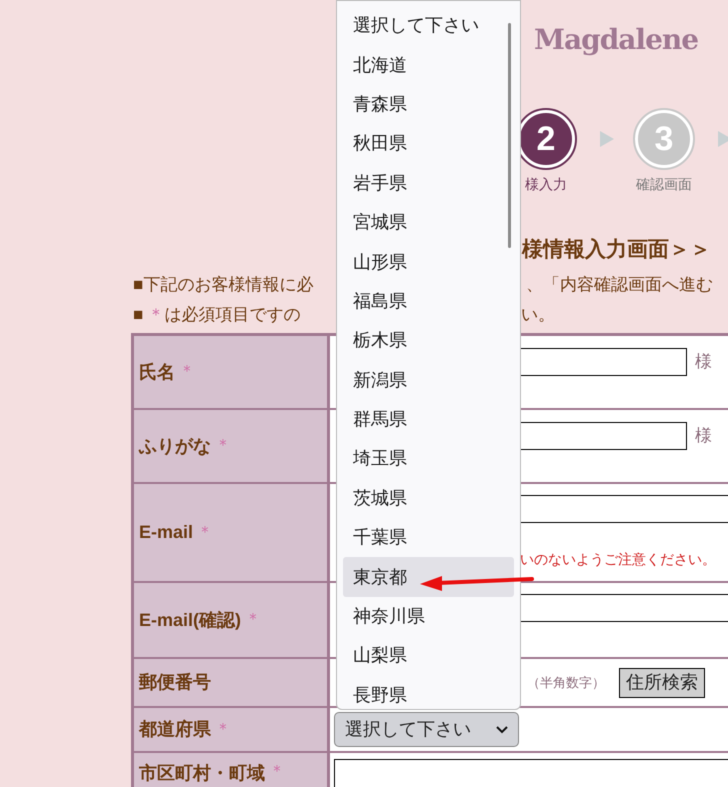 This screenshot has width=728, height=787. Describe the element at coordinates (426, 729) in the screenshot. I see `prefecture-select: 選択して下さい` at that location.